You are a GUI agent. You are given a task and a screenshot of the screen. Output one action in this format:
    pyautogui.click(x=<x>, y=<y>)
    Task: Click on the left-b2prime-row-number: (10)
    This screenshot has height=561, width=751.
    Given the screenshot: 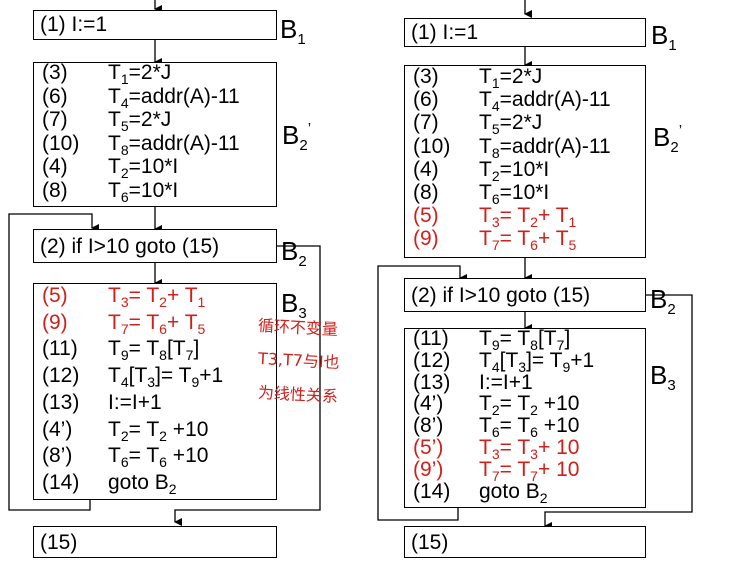 What is the action you would take?
    pyautogui.click(x=61, y=143)
    